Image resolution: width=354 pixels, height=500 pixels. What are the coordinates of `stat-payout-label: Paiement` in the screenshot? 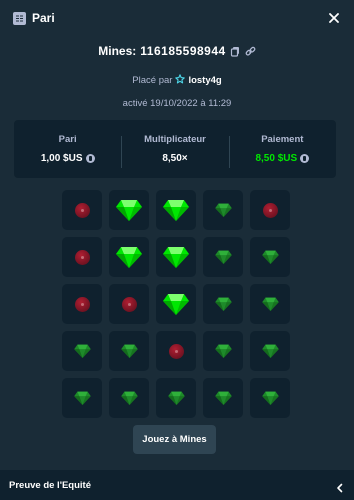 It's located at (282, 139).